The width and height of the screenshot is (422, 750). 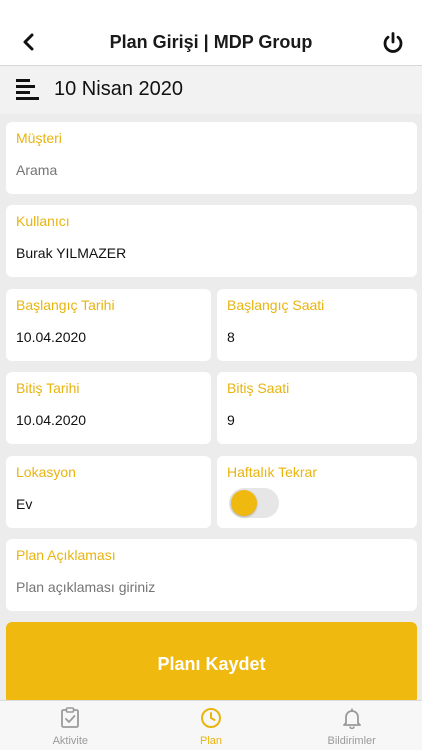 I want to click on start-time-field: Başlangıç Saati 8, so click(x=317, y=325).